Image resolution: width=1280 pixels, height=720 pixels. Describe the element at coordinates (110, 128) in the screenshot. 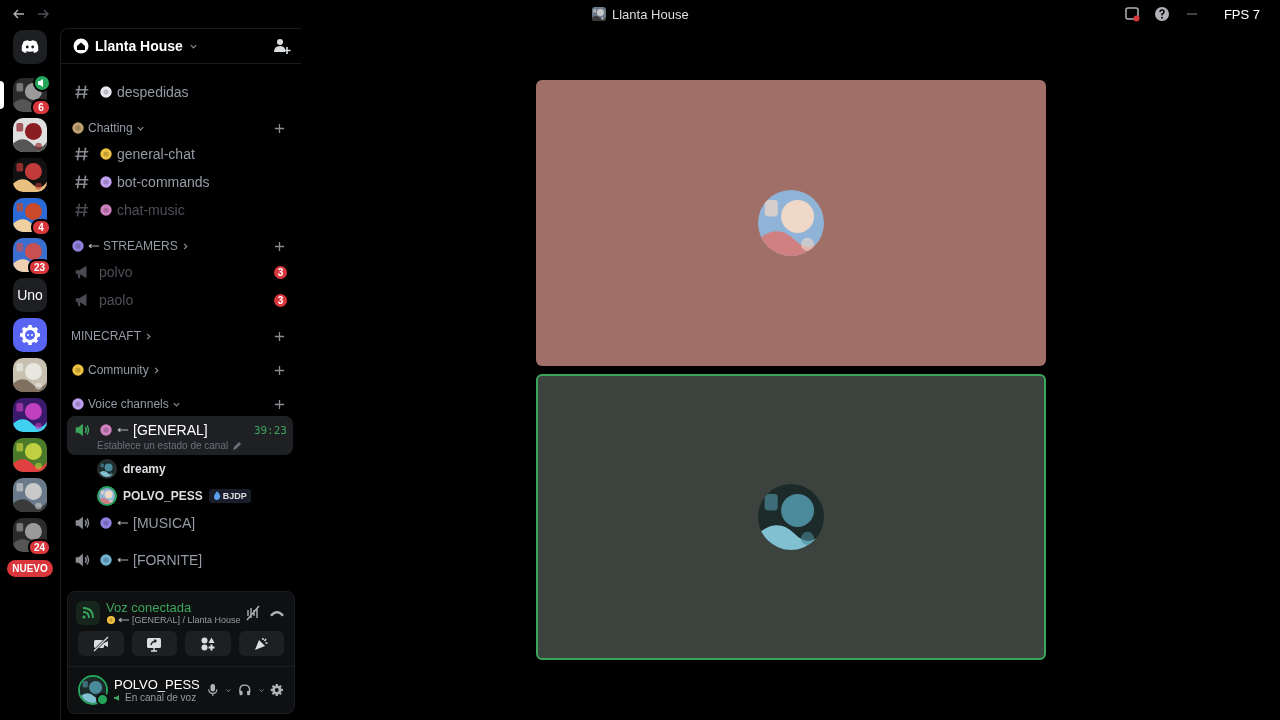

I see `category-label: Chatting` at that location.